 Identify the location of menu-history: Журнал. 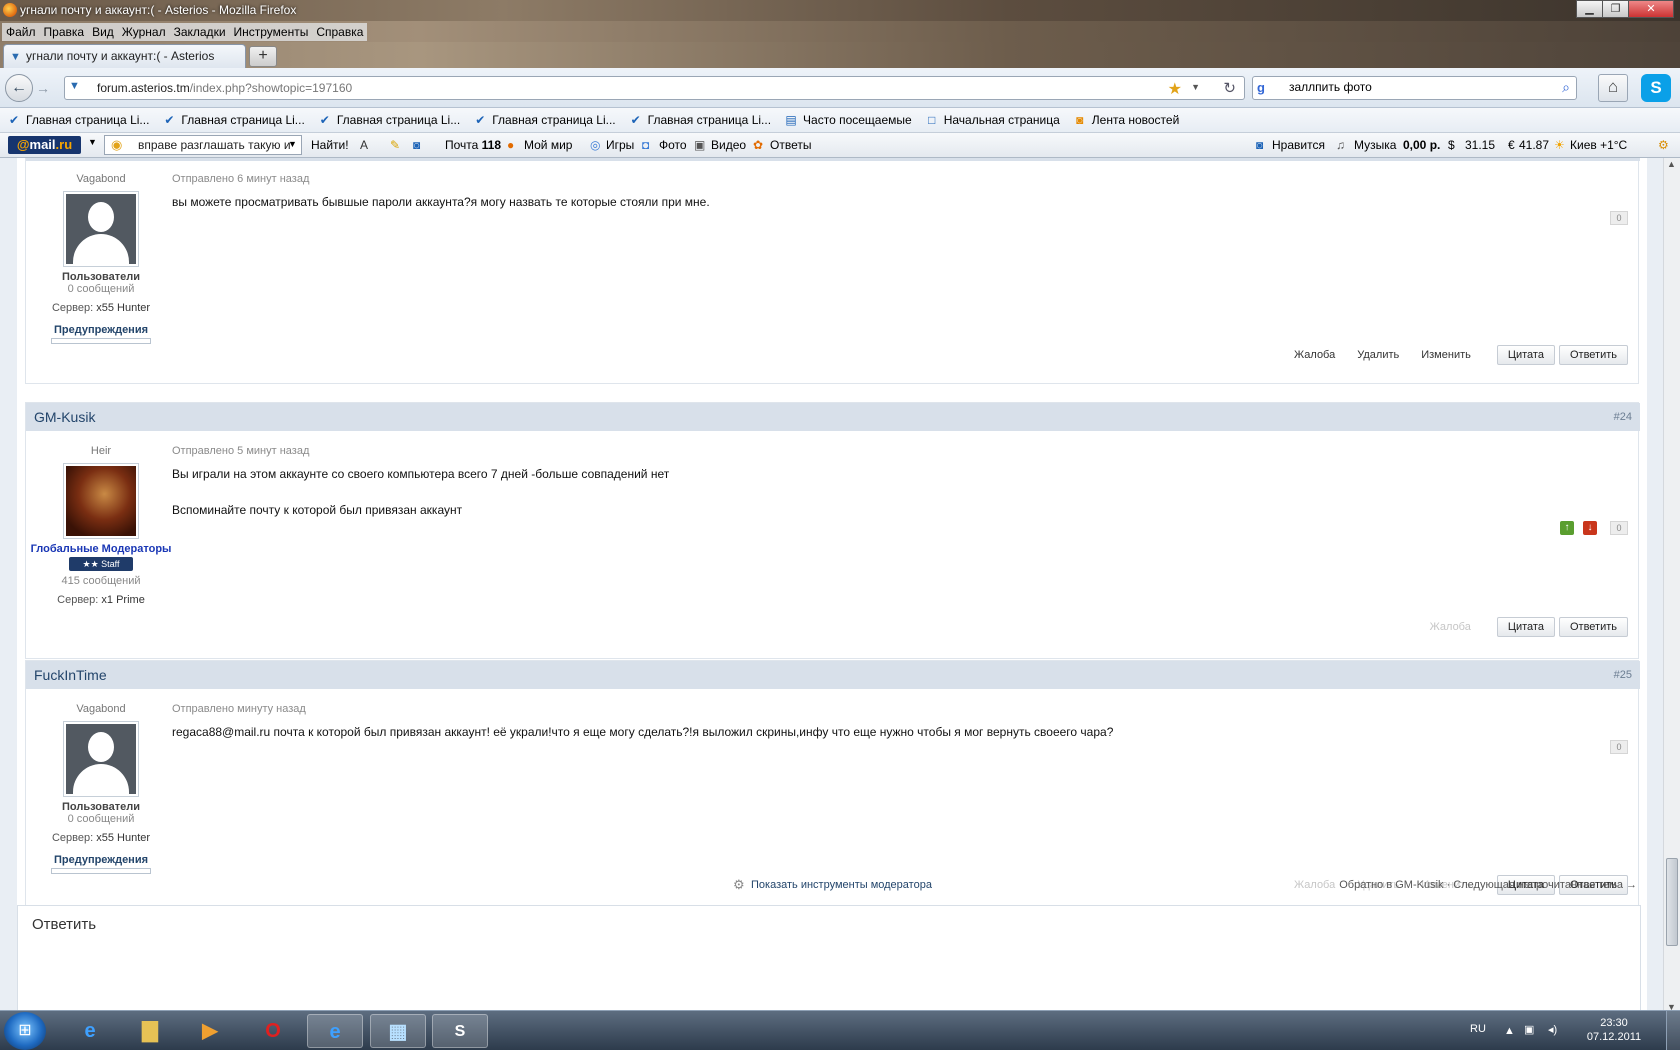
(143, 32).